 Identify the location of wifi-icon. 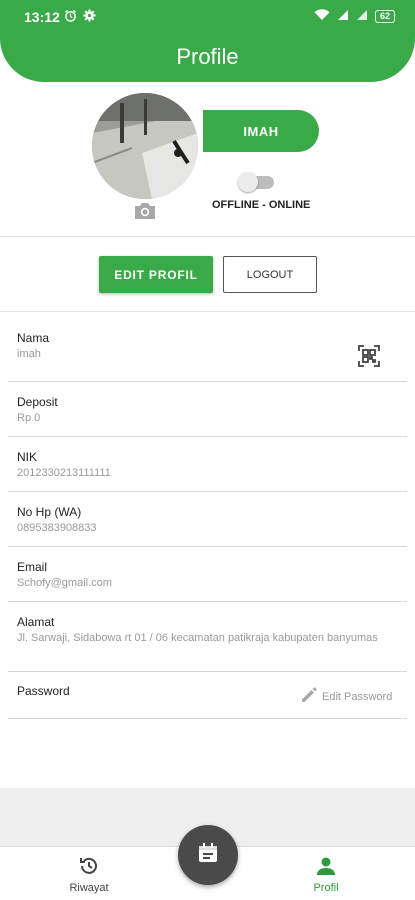
(322, 16).